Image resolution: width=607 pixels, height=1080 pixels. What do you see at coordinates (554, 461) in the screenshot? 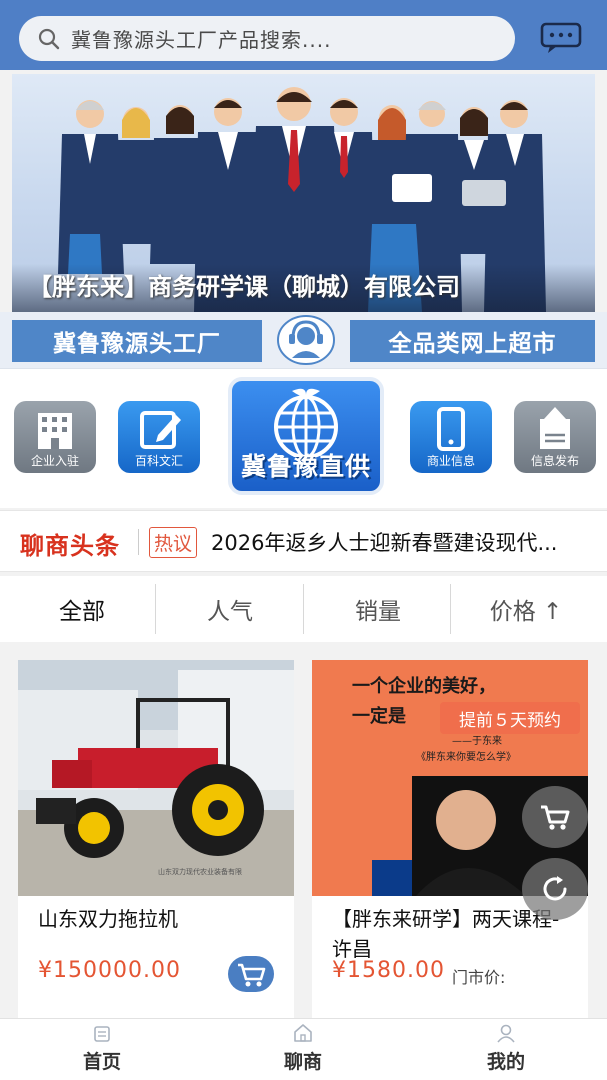
I see `info-publish-label: 信息发布` at bounding box center [554, 461].